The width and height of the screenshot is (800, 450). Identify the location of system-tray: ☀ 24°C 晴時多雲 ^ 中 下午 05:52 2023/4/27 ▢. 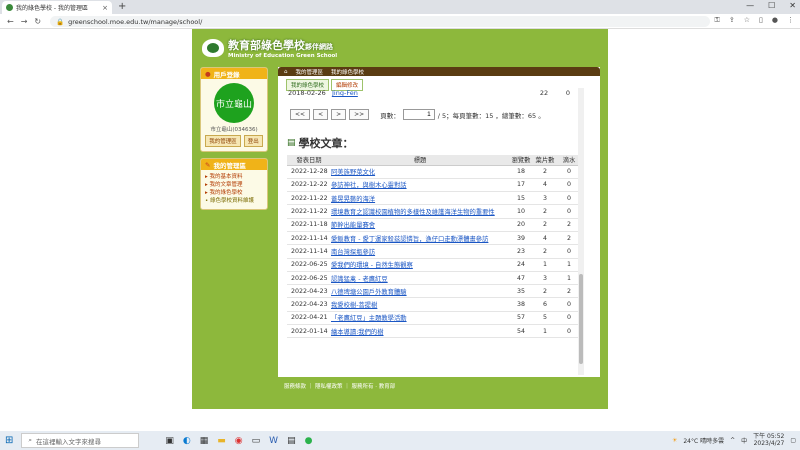
(734, 440).